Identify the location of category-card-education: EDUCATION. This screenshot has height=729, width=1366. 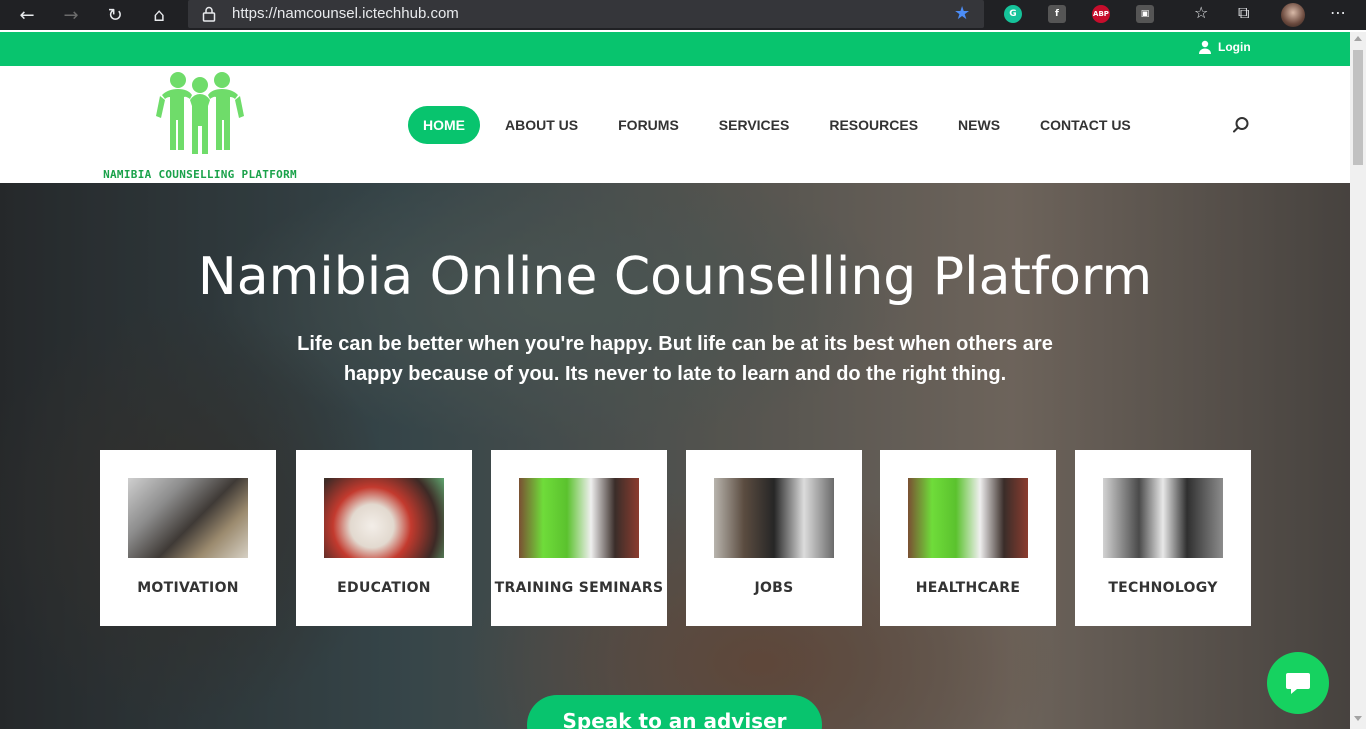
(384, 538).